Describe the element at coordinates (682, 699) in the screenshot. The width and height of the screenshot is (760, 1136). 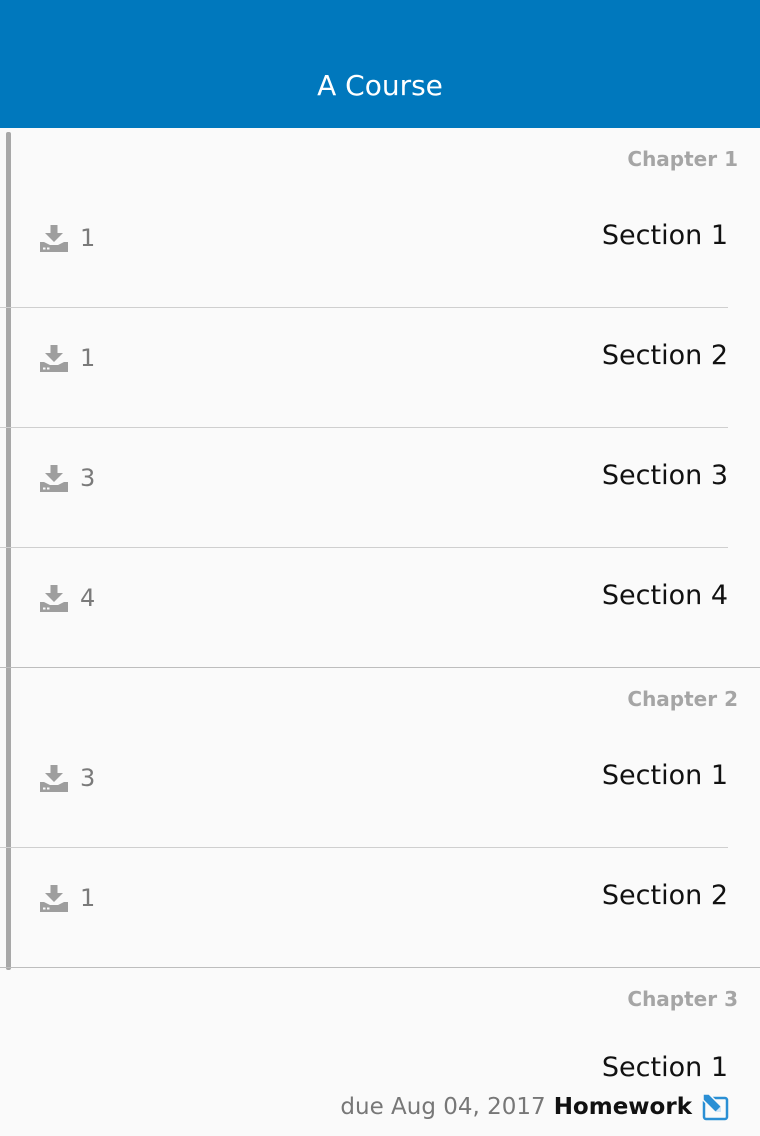
I see `chapter-header: Chapter 2` at that location.